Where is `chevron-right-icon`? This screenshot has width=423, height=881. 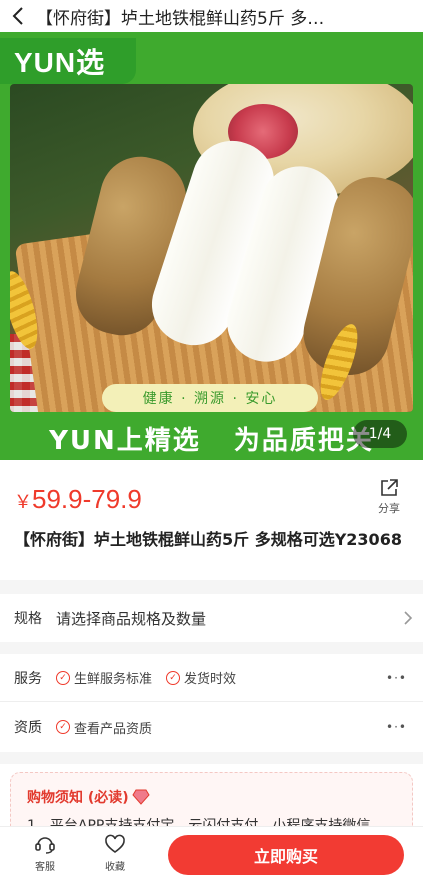
chevron-right-icon is located at coordinates (408, 618).